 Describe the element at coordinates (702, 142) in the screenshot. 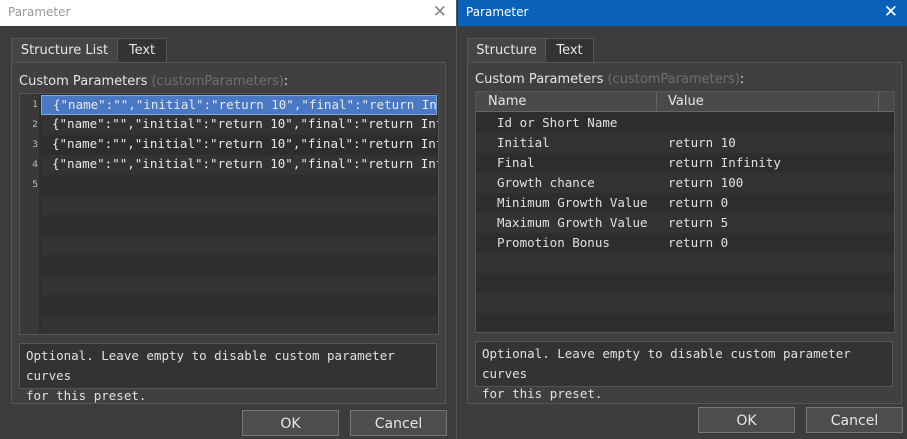

I see `row-value: return 10` at that location.